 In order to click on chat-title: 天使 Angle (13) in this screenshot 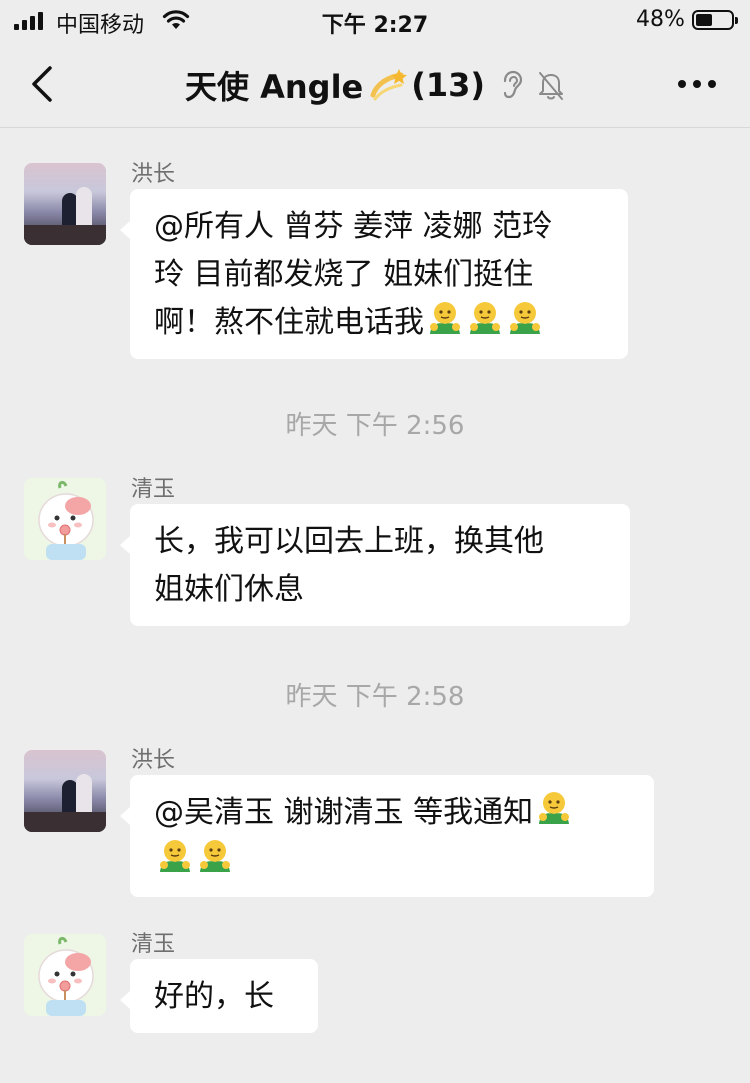, I will do `click(375, 85)`.